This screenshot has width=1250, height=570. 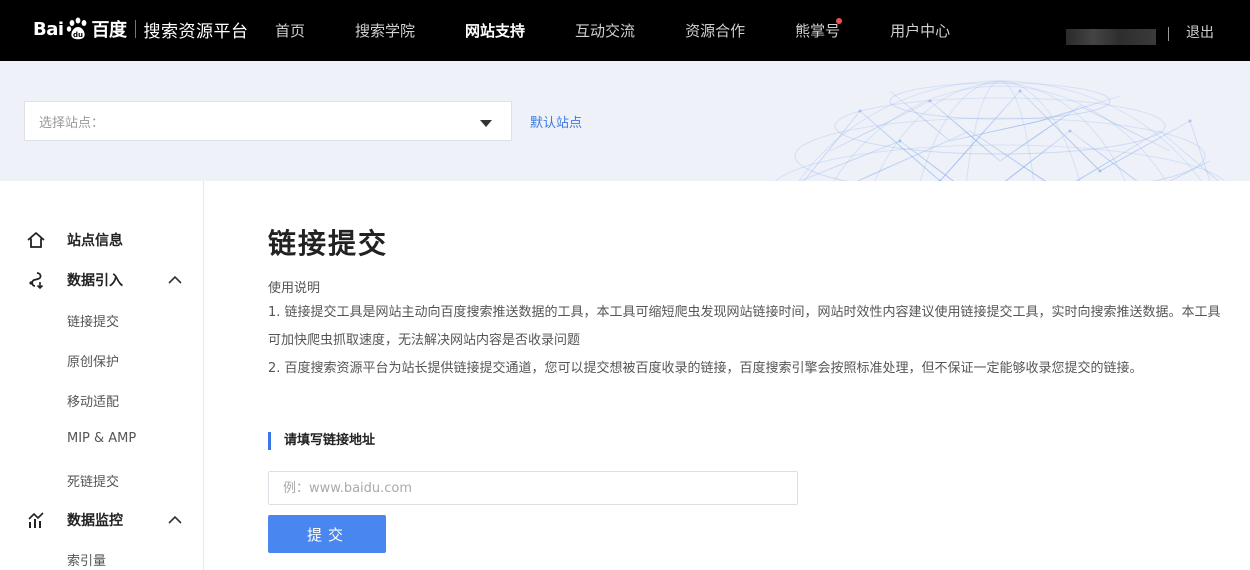 What do you see at coordinates (93, 480) in the screenshot?
I see `sidebar-subitem-dead-link: 死链提交` at bounding box center [93, 480].